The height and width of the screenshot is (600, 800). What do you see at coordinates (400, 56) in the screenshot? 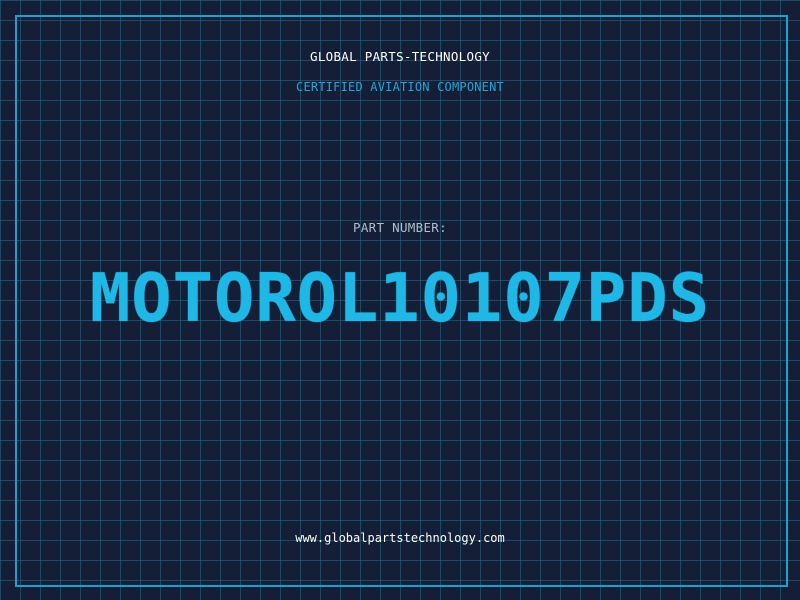
I see `company-name: GLOBAL PARTS-TECHNOLOGY` at bounding box center [400, 56].